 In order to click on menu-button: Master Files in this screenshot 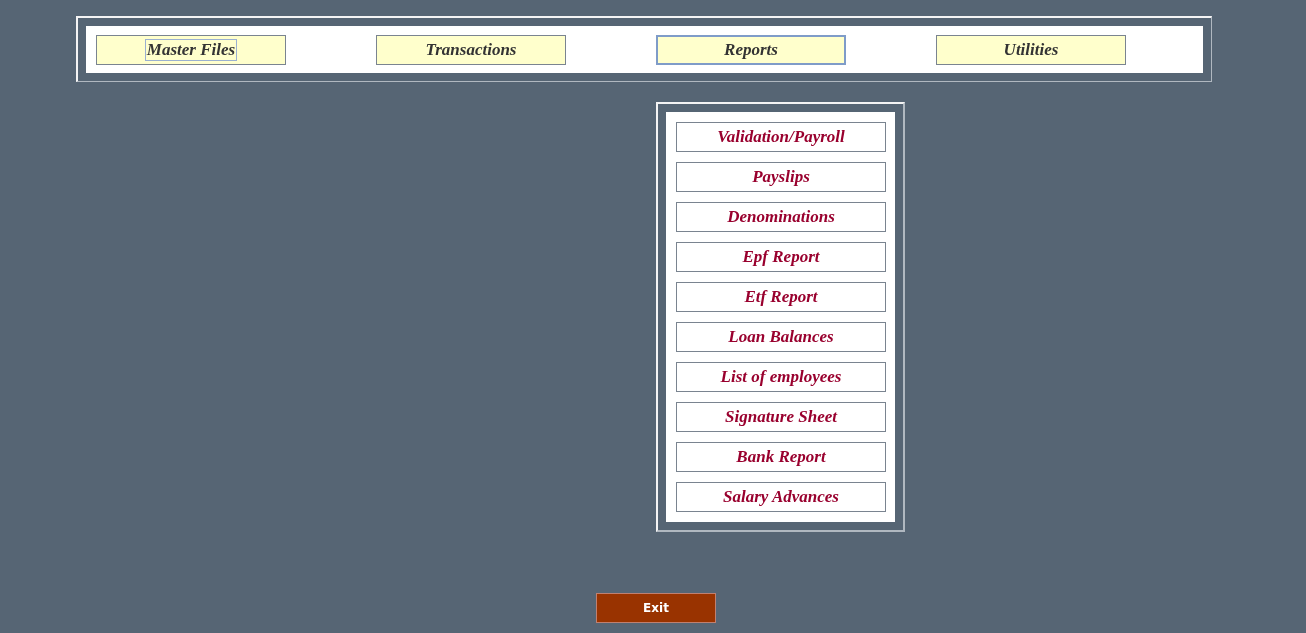, I will do `click(191, 49)`.